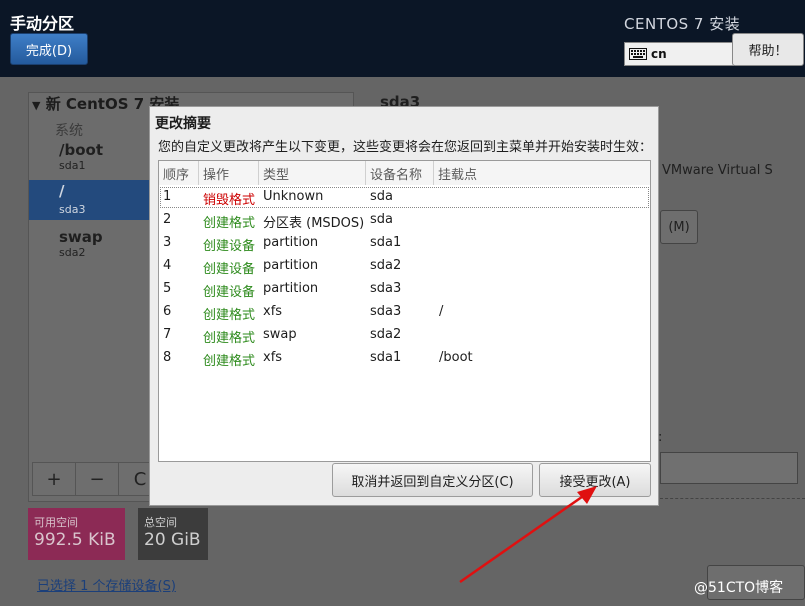  What do you see at coordinates (167, 334) in the screenshot?
I see `cell-order: 7` at bounding box center [167, 334].